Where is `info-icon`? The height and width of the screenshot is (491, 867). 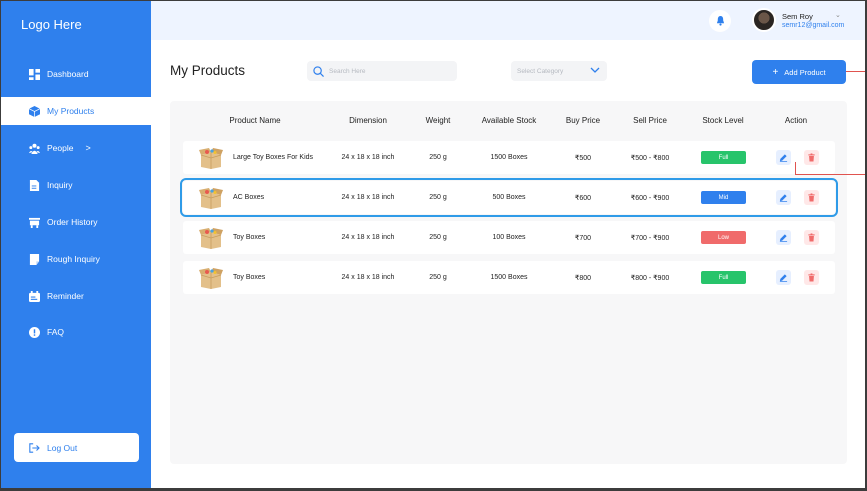 info-icon is located at coordinates (34, 332).